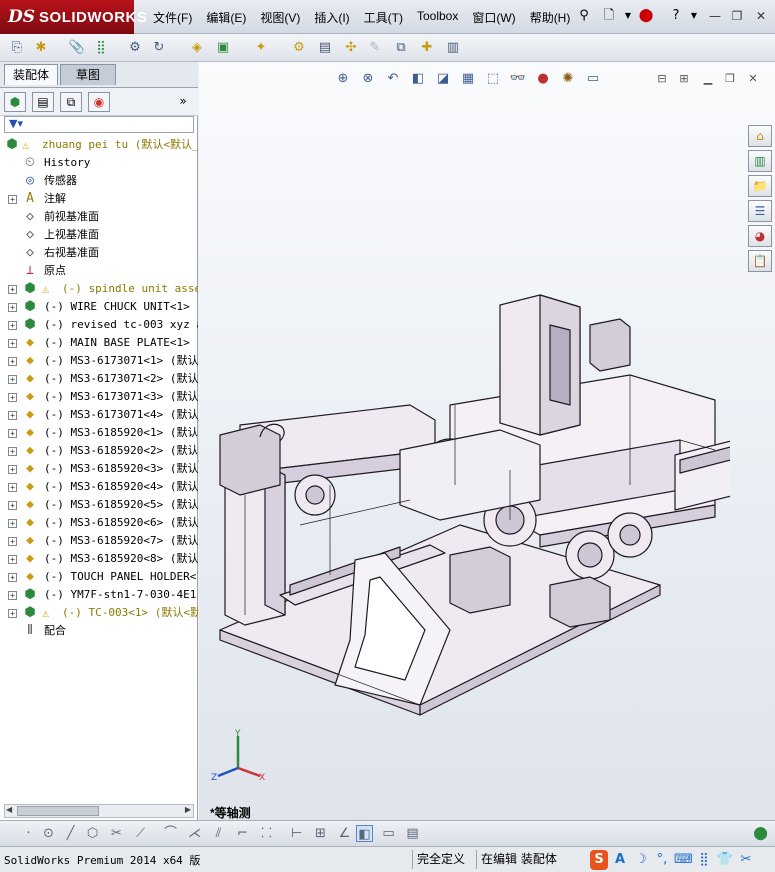  What do you see at coordinates (266, 833) in the screenshot?
I see `construction-geometry-icon: ⸬` at bounding box center [266, 833].